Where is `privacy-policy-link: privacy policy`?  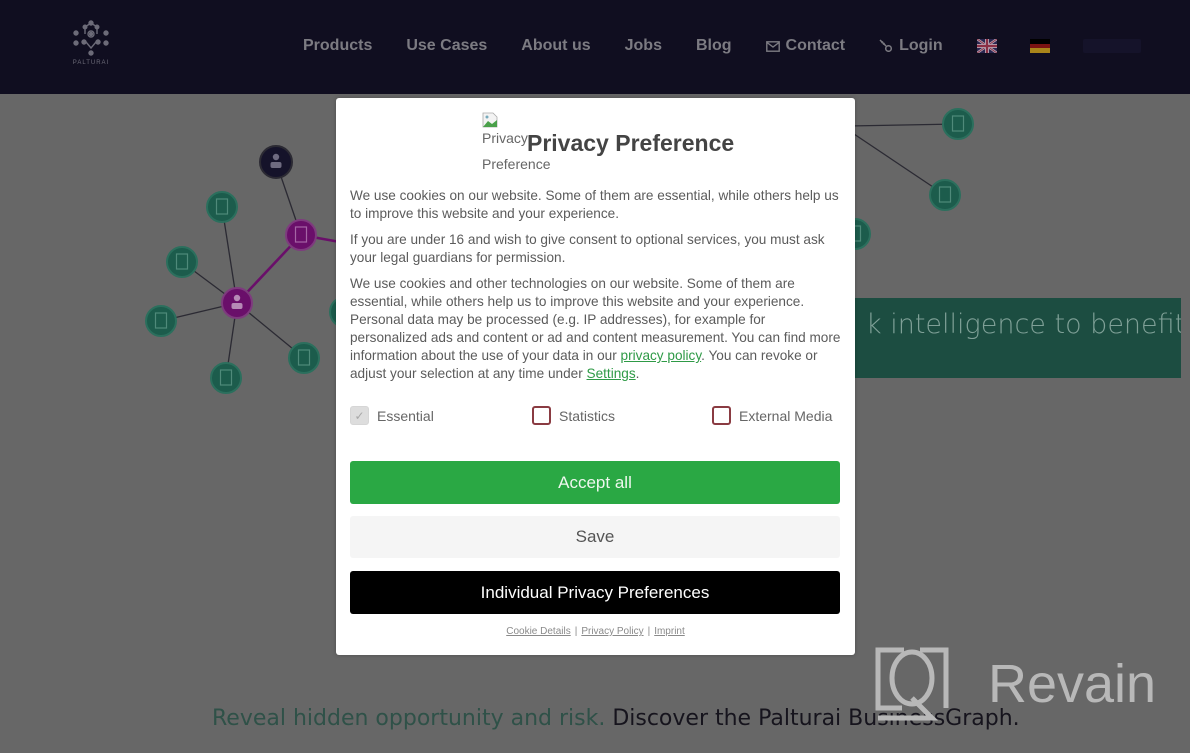
privacy-policy-link: privacy policy is located at coordinates (661, 355).